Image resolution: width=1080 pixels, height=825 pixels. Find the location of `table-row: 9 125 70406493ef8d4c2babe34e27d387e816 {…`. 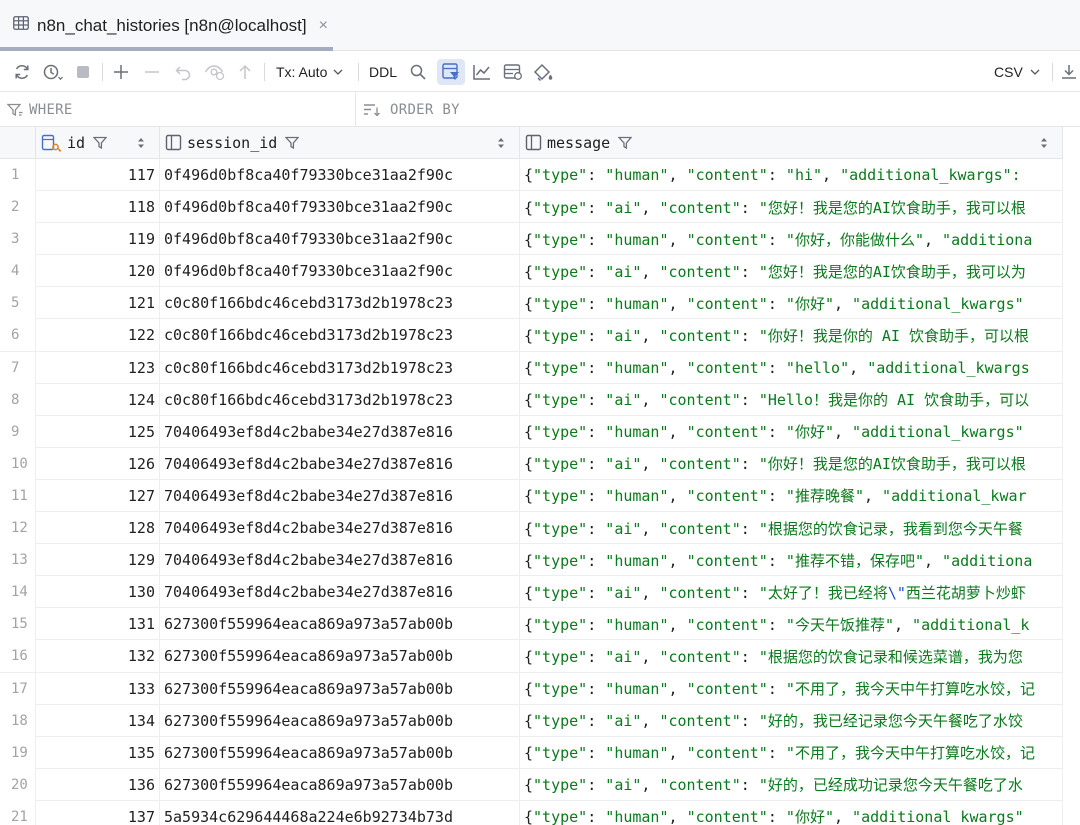

table-row: 9 125 70406493ef8d4c2babe34e27d387e816 {… is located at coordinates (531, 431).